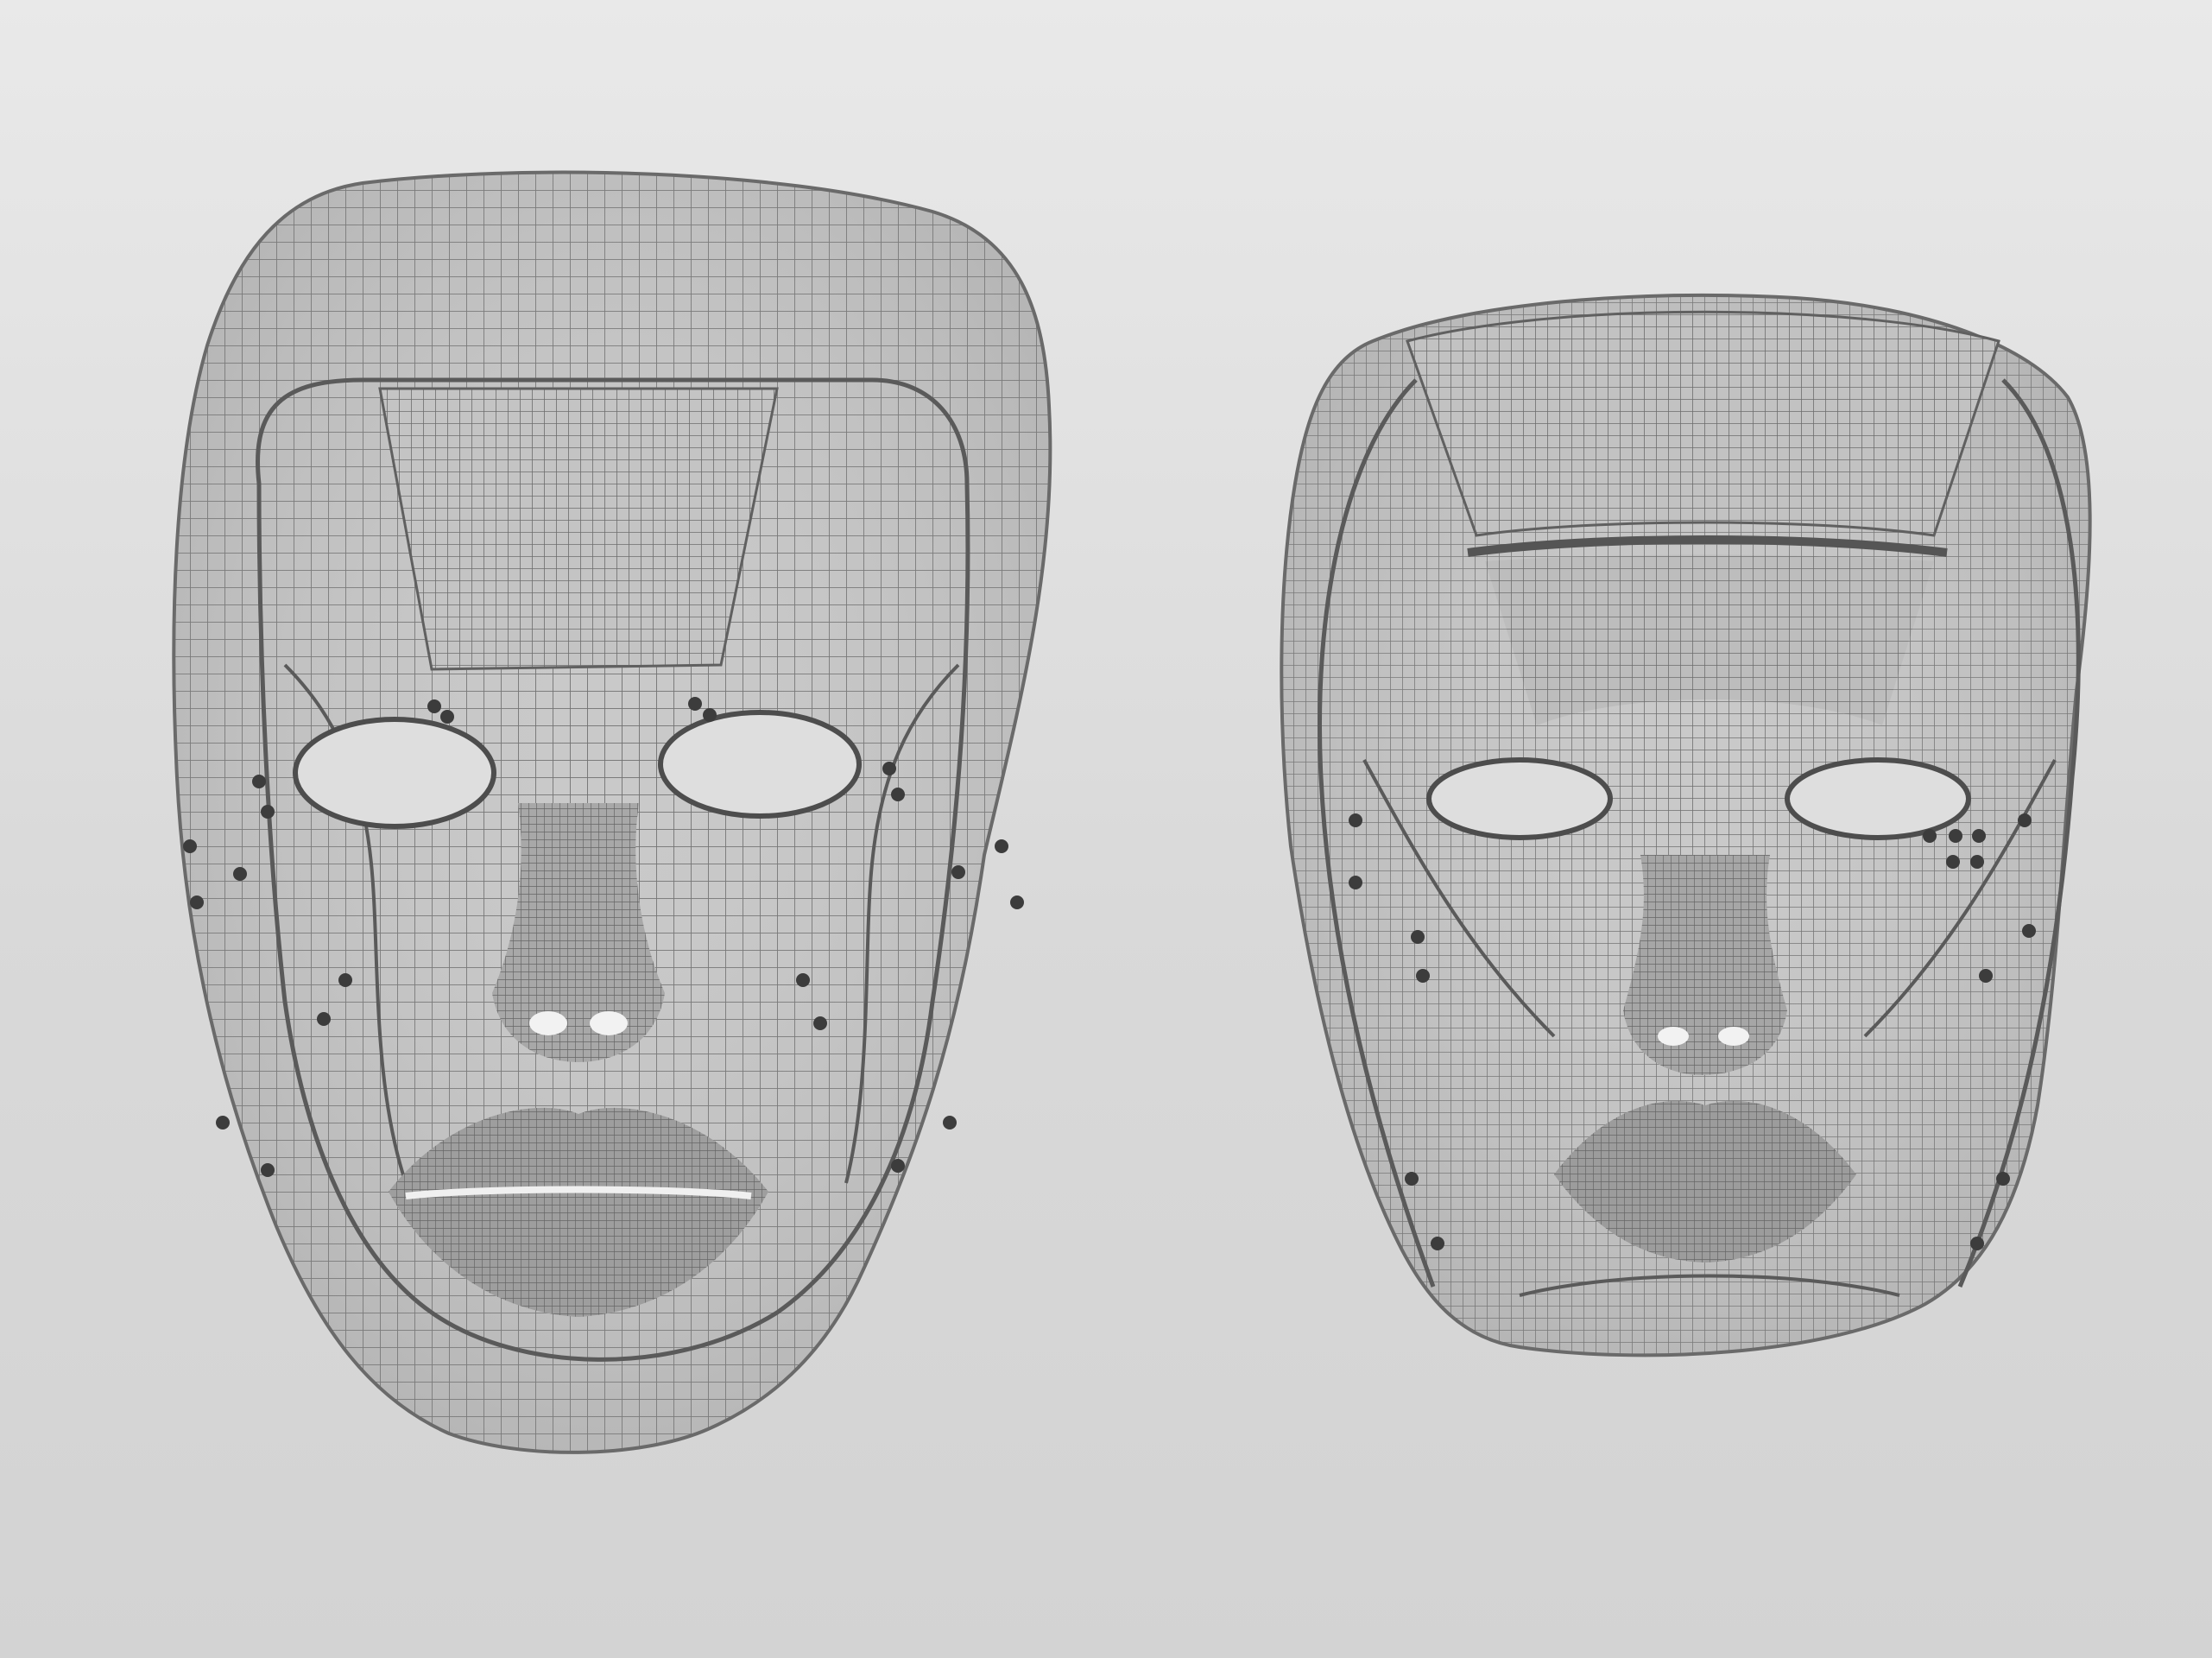  I want to click on right-mask-left-eye-hole, so click(1519, 798).